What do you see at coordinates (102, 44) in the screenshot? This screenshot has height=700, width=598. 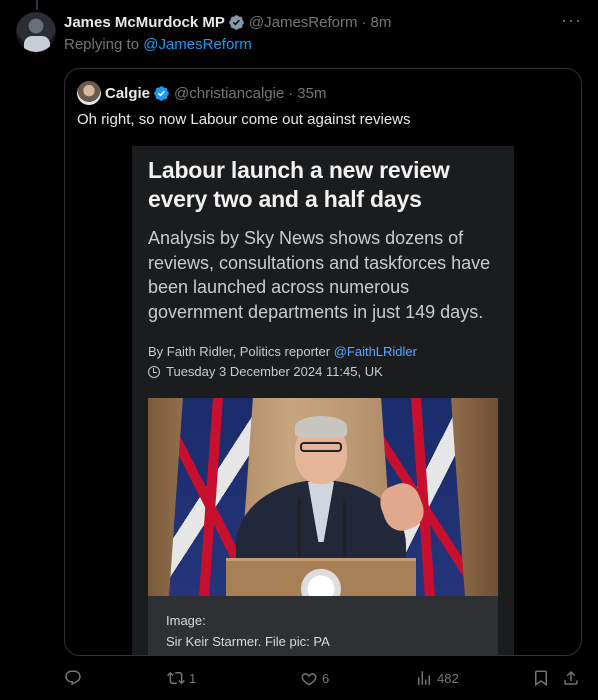 I see `replying-prefix: Replying to` at bounding box center [102, 44].